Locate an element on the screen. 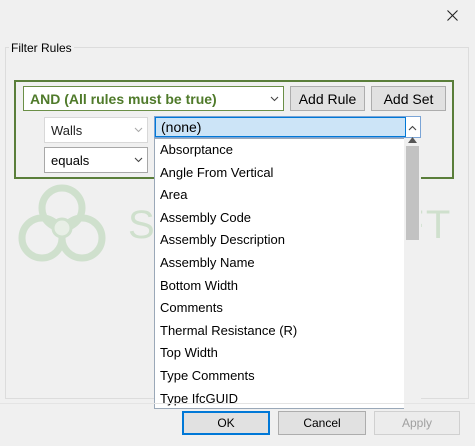 The image size is (475, 446). category-combo-value: Walls is located at coordinates (67, 130).